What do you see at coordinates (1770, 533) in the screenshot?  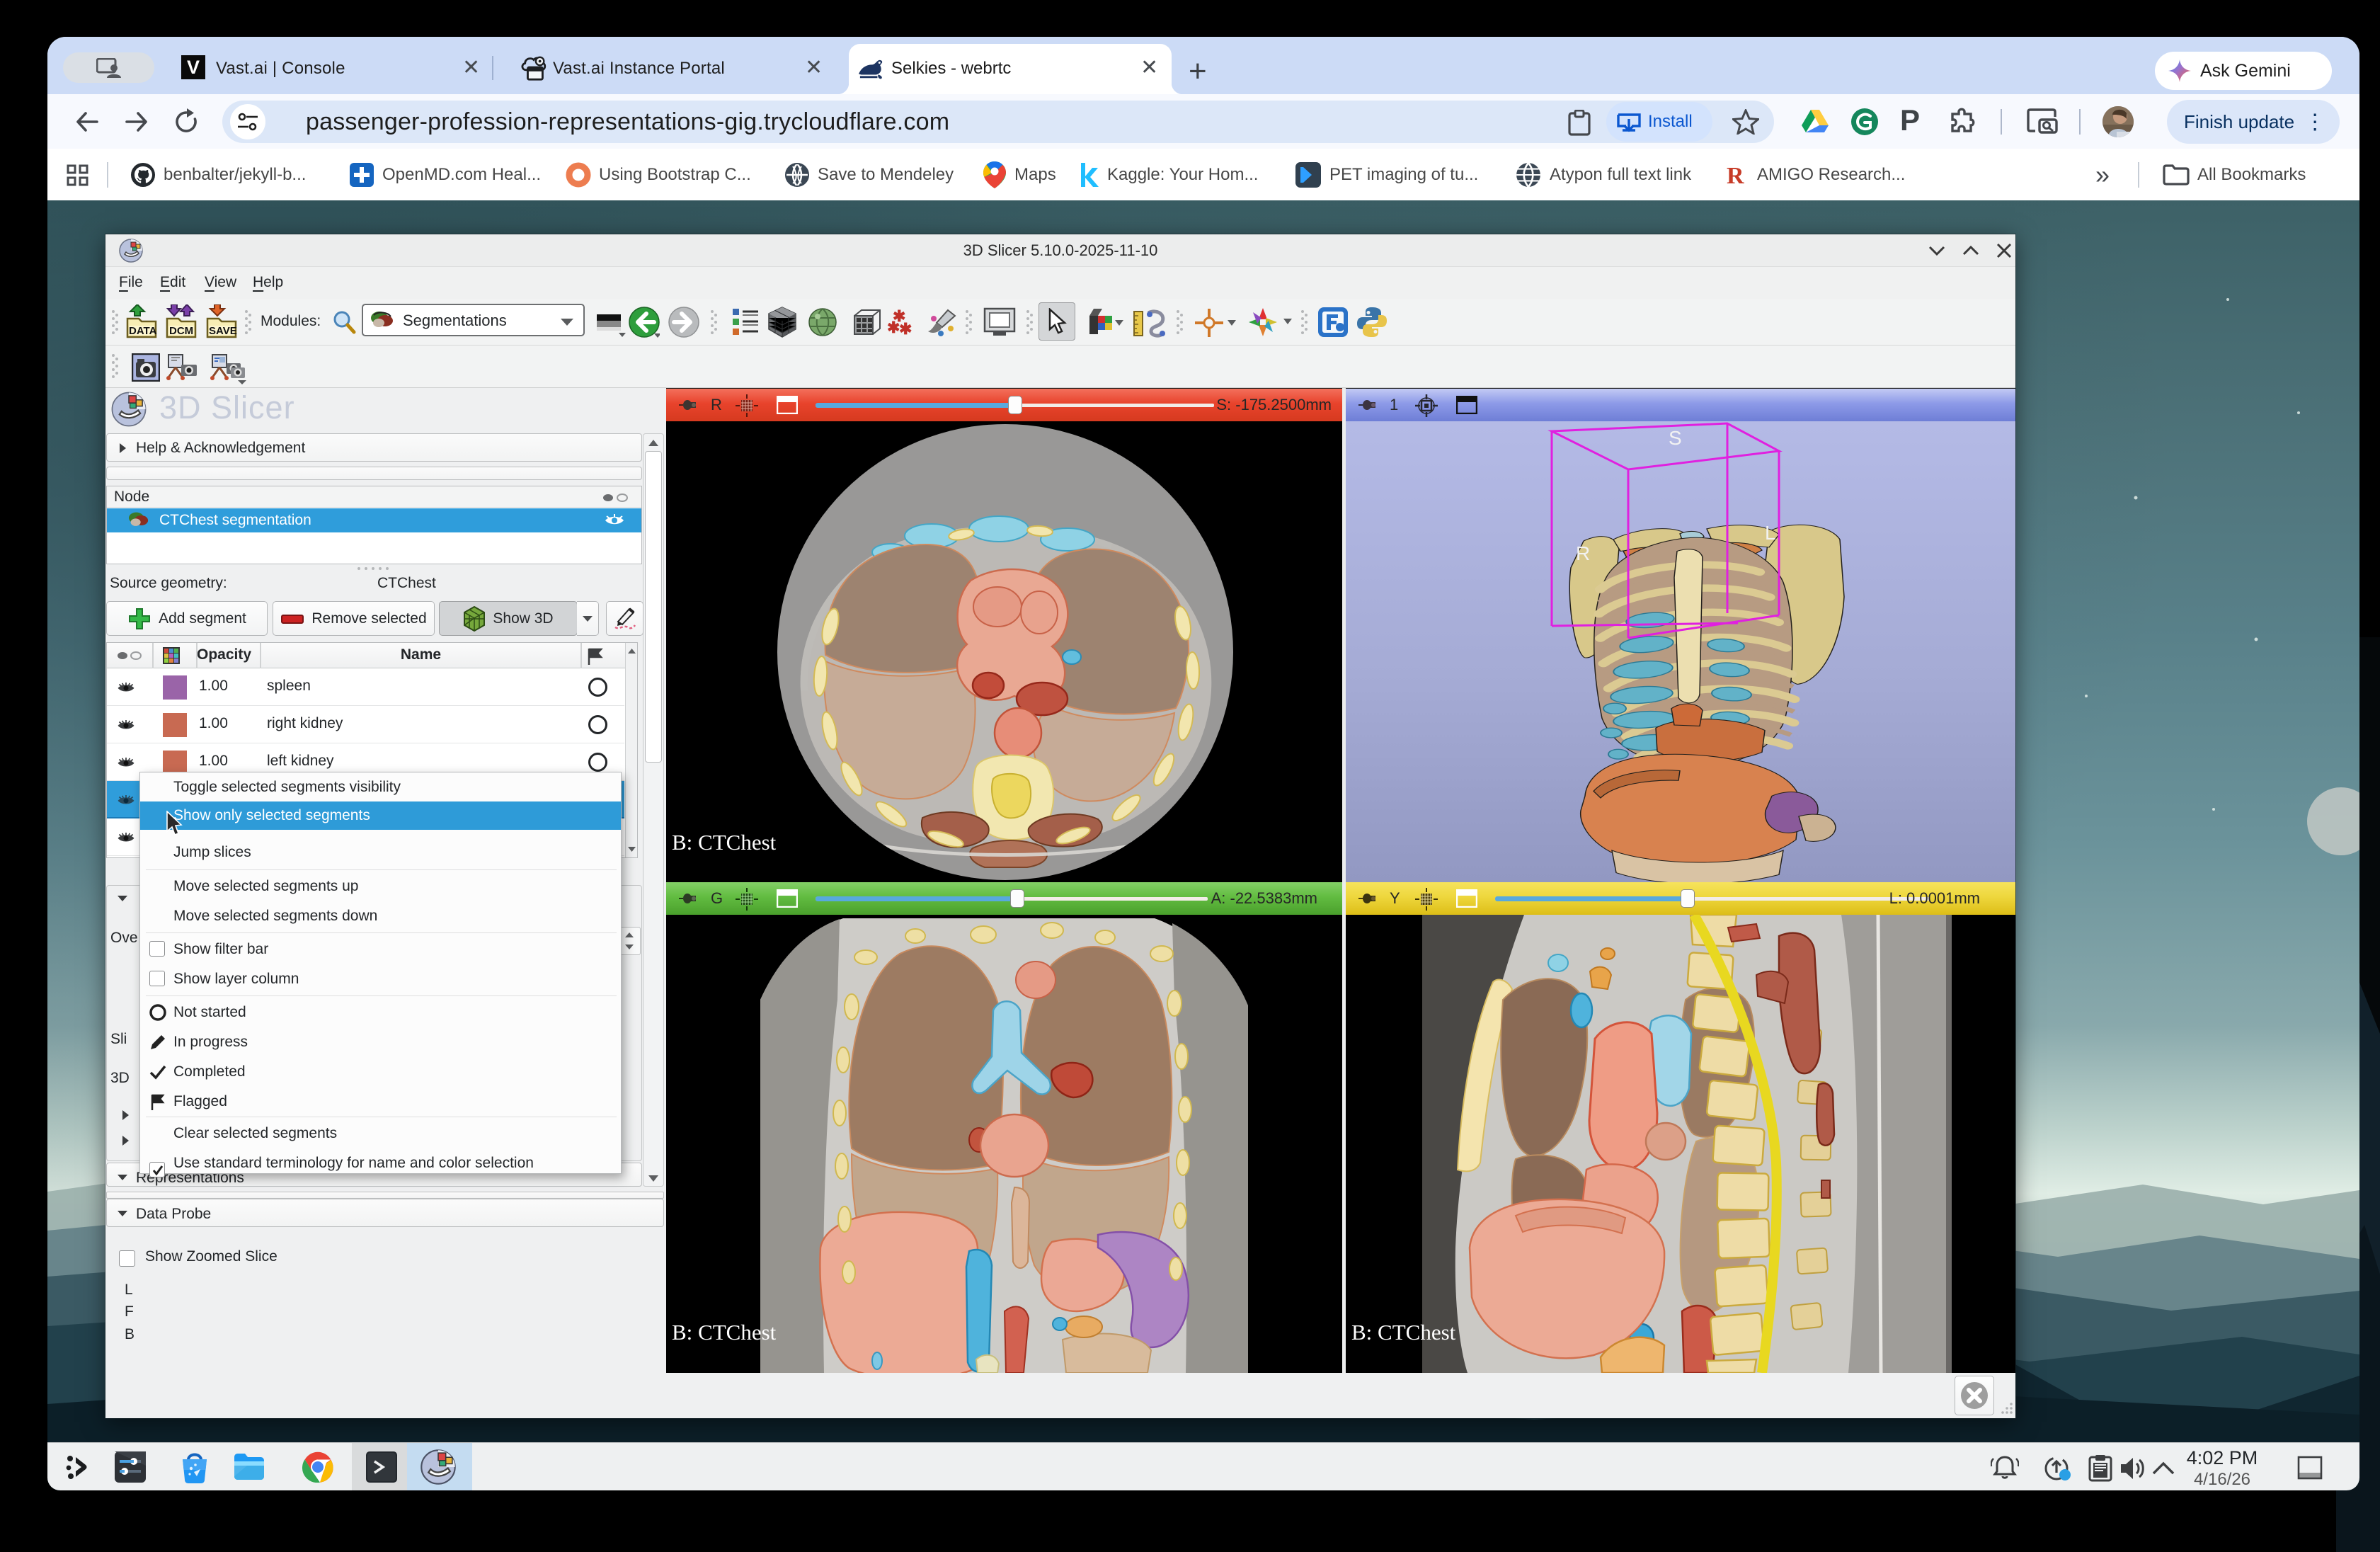 I see `svg-text: L` at bounding box center [1770, 533].